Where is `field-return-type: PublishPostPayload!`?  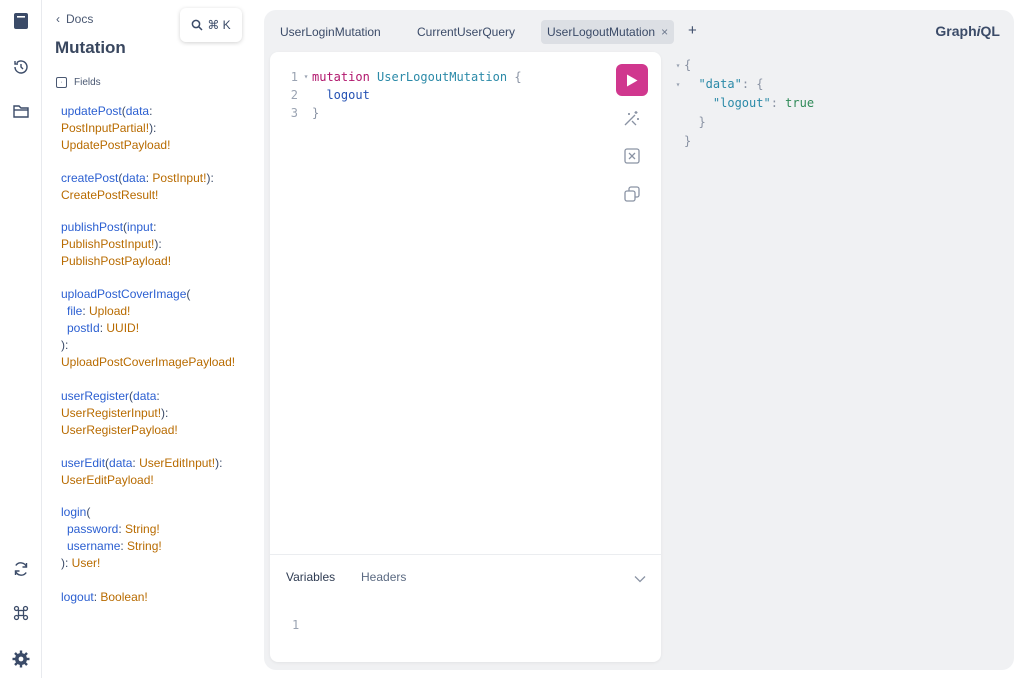 field-return-type: PublishPostPayload! is located at coordinates (116, 261).